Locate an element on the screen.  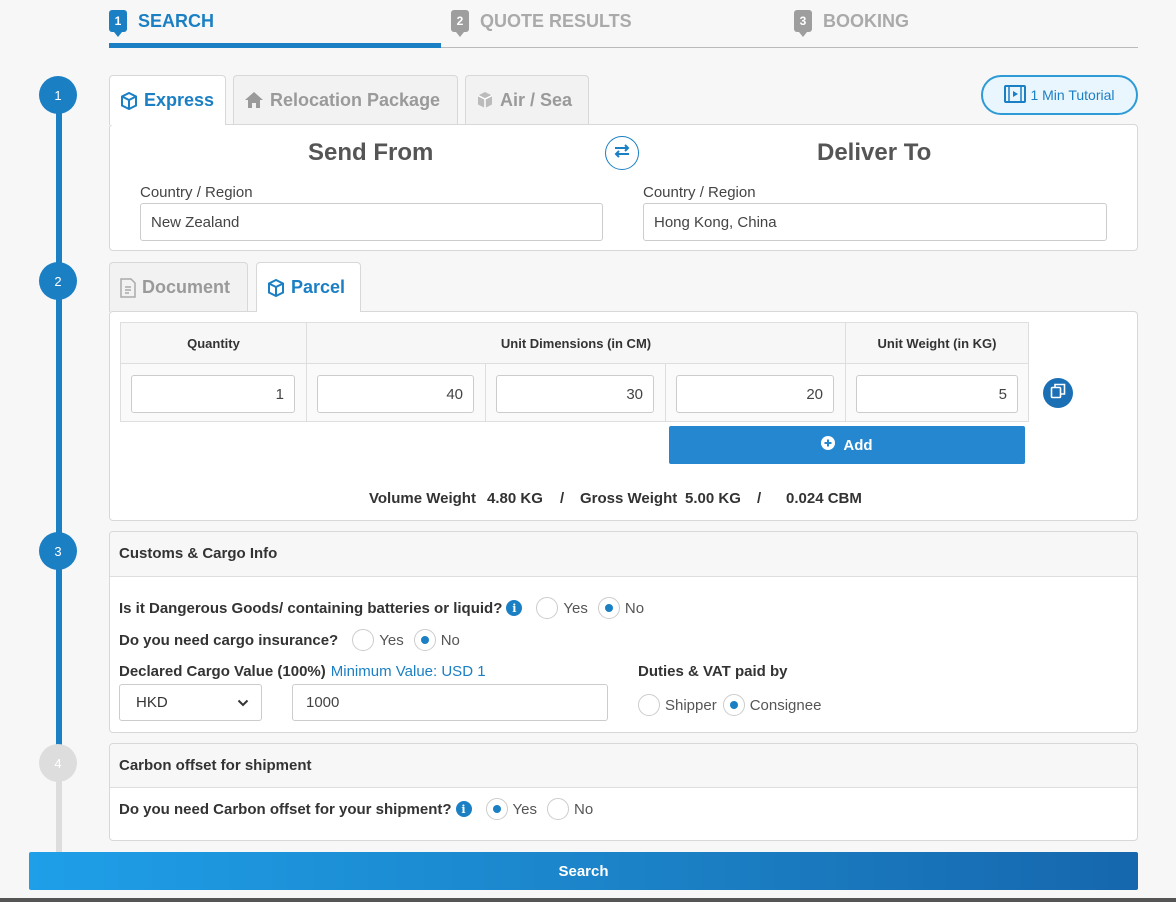
tab-express: Express is located at coordinates (167, 100).